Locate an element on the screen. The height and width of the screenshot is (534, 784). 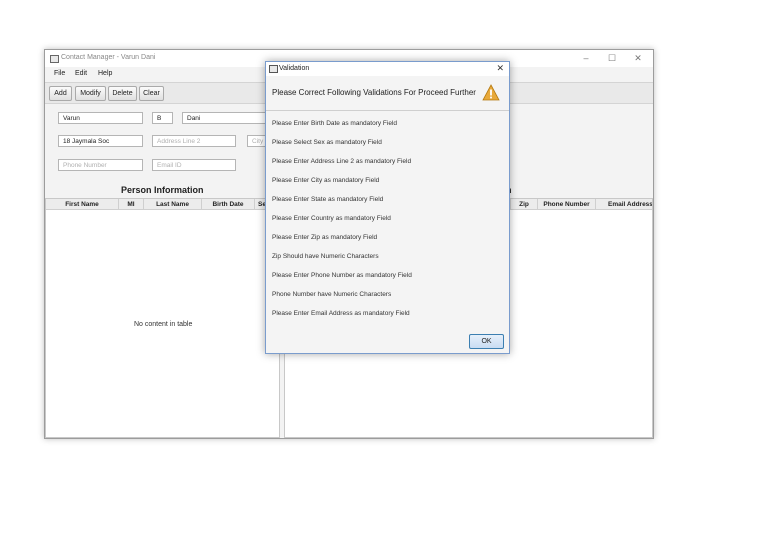
last-name-field: Dani is located at coordinates (227, 118).